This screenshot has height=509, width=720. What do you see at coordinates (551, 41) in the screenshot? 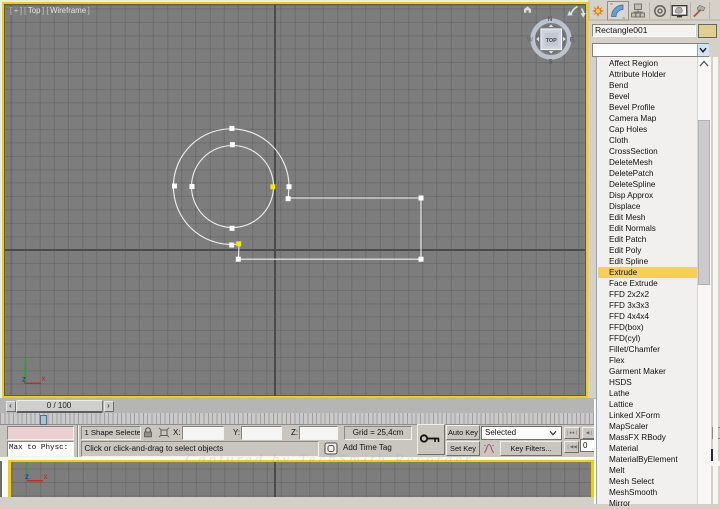
I see `svg-text: TOP` at bounding box center [551, 41].